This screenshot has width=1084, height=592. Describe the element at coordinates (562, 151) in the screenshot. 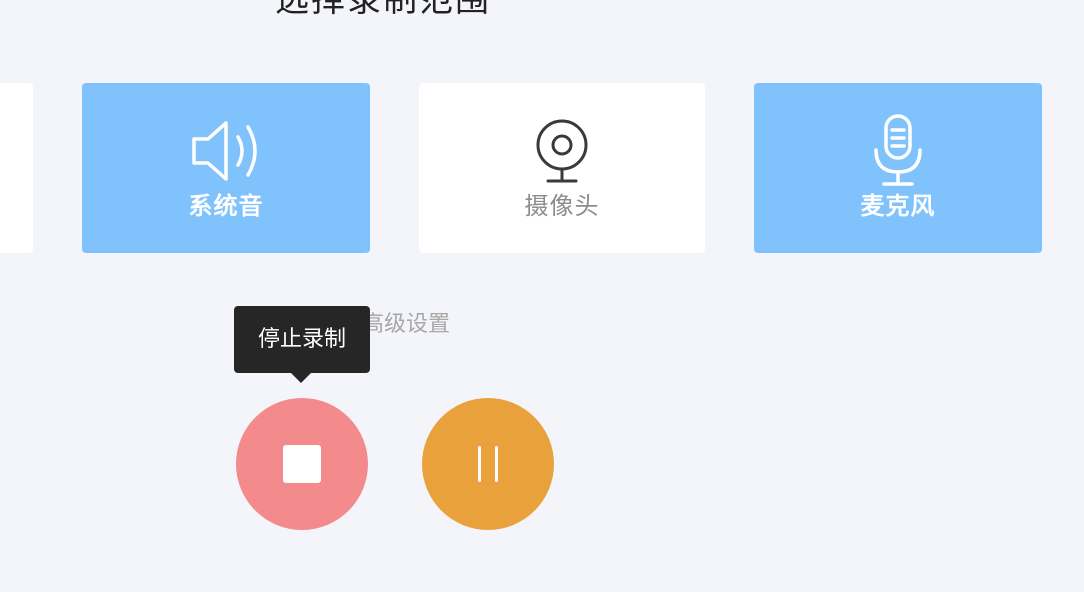

I see `webcam-icon` at that location.